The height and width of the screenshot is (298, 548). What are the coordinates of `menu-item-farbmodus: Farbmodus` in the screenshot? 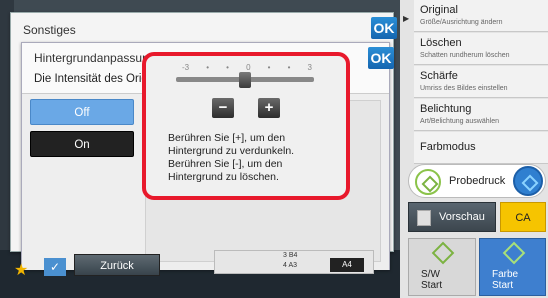 It's located at (481, 148).